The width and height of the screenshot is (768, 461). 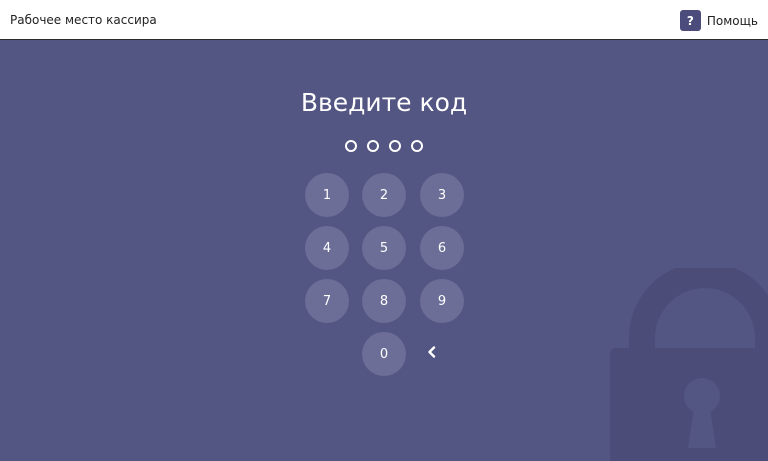 I want to click on help-button: ? Помощь, so click(x=718, y=20).